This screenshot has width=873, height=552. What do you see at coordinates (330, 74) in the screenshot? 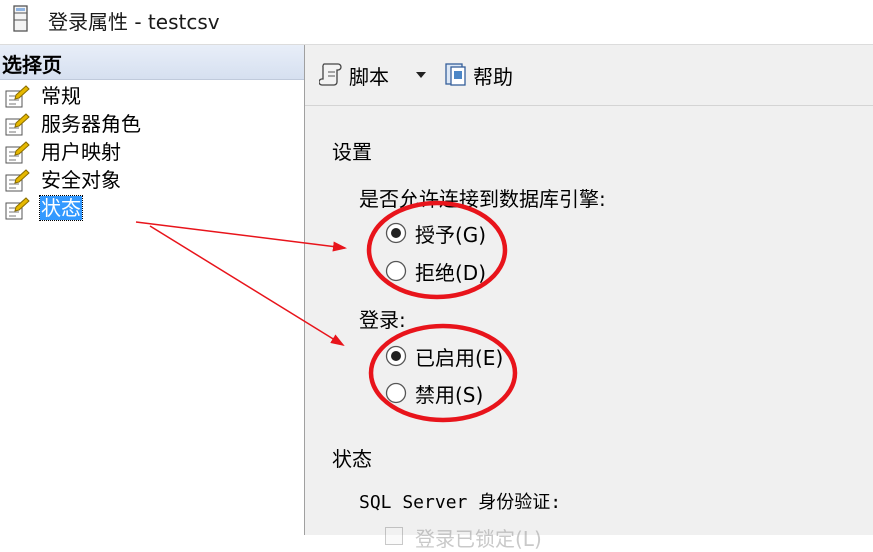
I see `script-scroll-icon` at bounding box center [330, 74].